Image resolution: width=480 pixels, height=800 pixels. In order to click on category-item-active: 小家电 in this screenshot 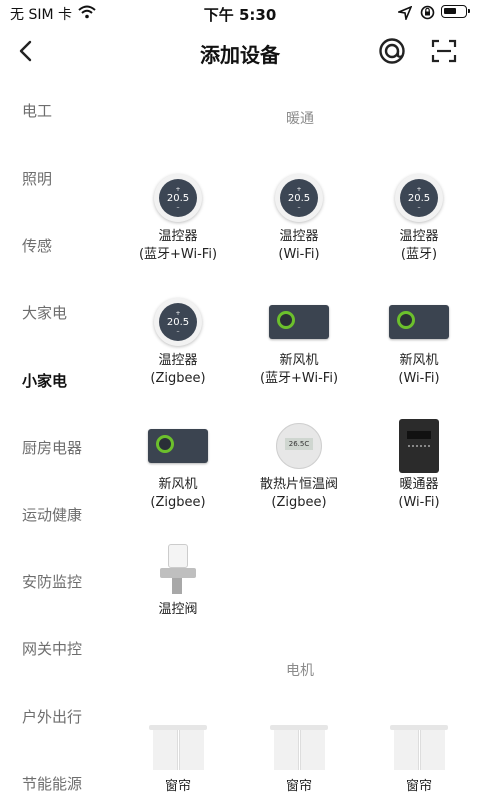, I will do `click(44, 380)`.